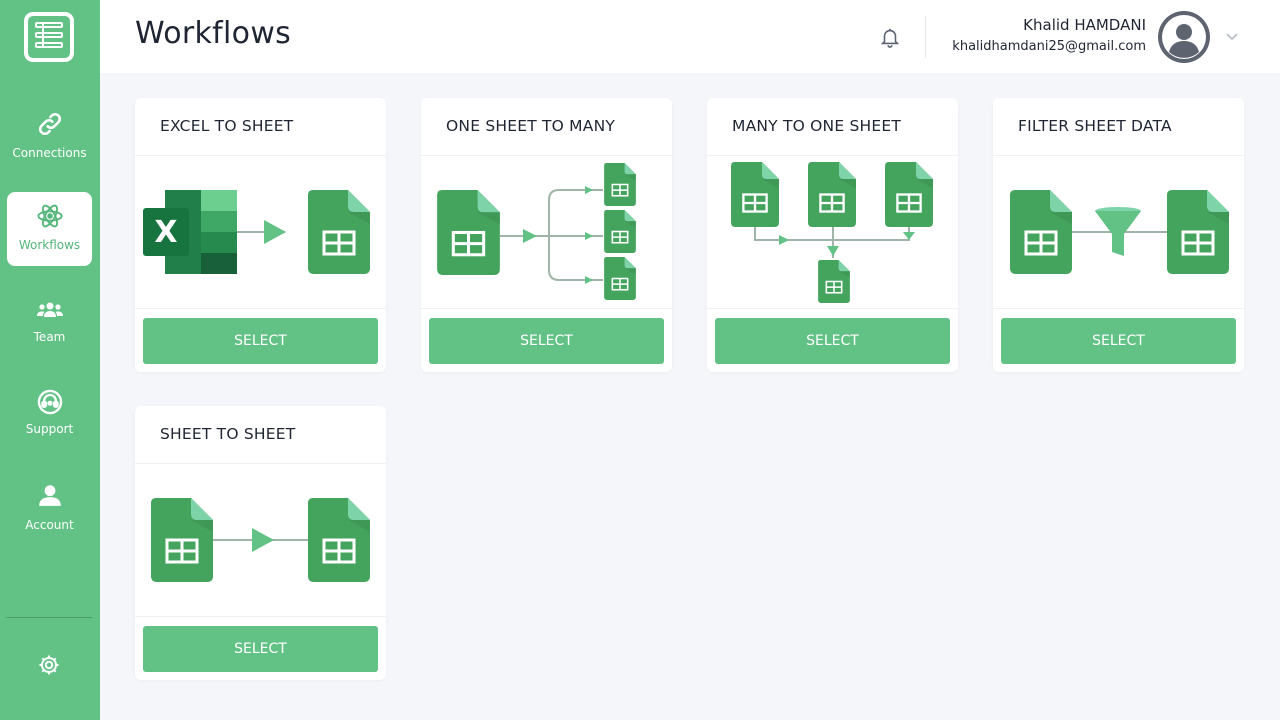 The width and height of the screenshot is (1280, 720). What do you see at coordinates (832, 232) in the screenshot?
I see `many-to-one-sheet-illustration` at bounding box center [832, 232].